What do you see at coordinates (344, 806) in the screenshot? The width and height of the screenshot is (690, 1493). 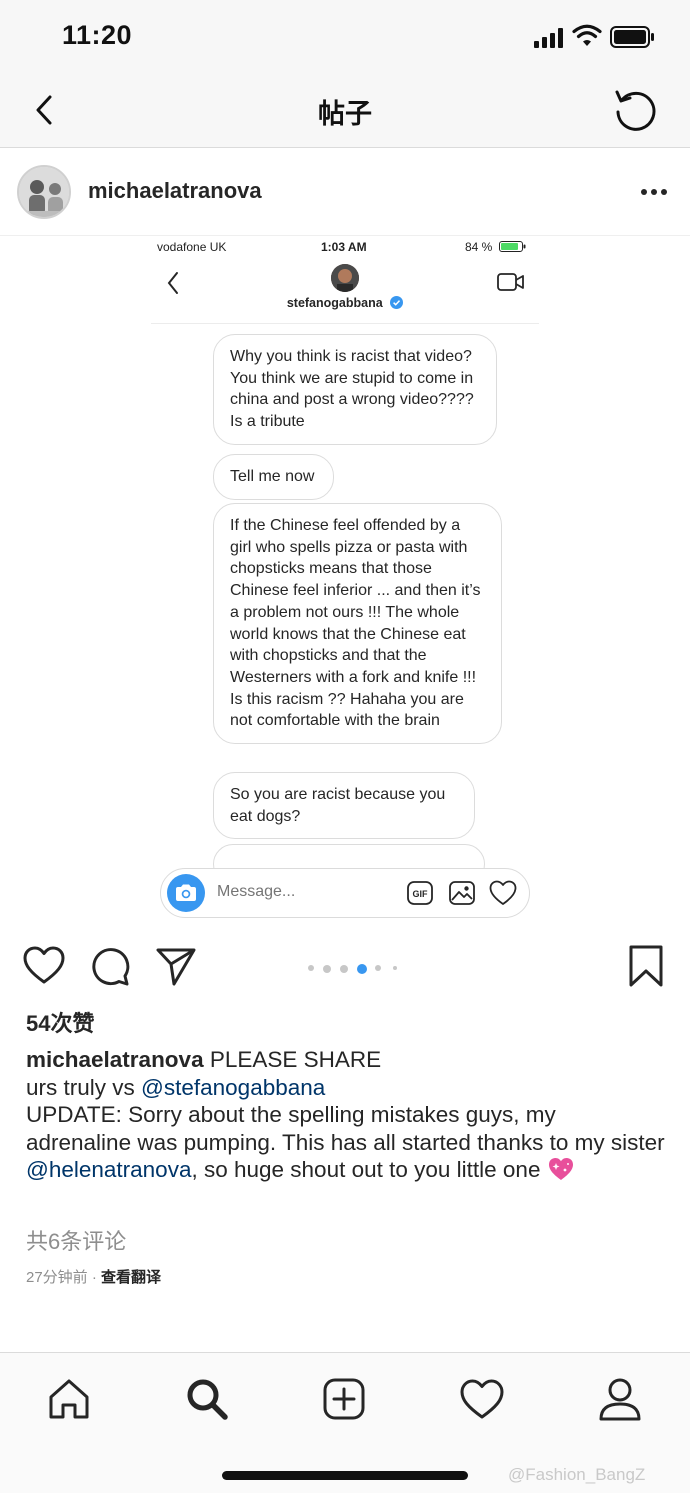 I see `message-bubble: So you are racist because you eat dogs?` at bounding box center [344, 806].